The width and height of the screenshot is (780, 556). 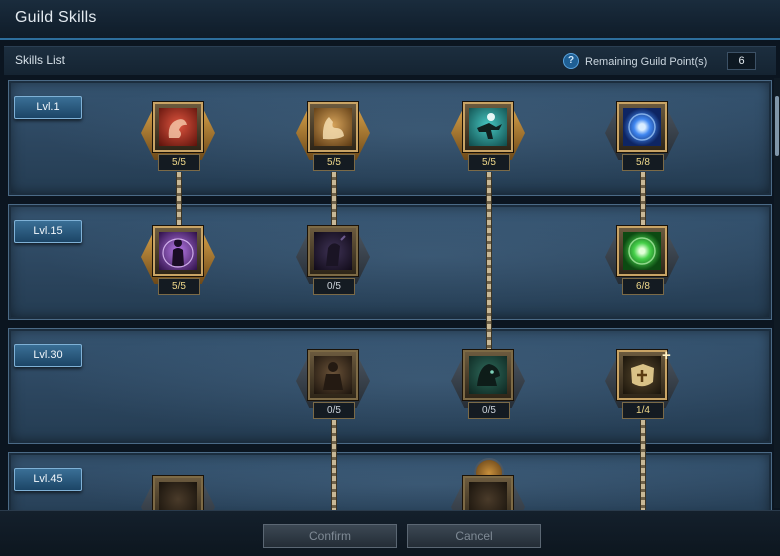 What do you see at coordinates (390, 60) in the screenshot?
I see `skills-list-header: Skills List ? Remaining Guild Point(s) 6` at bounding box center [390, 60].